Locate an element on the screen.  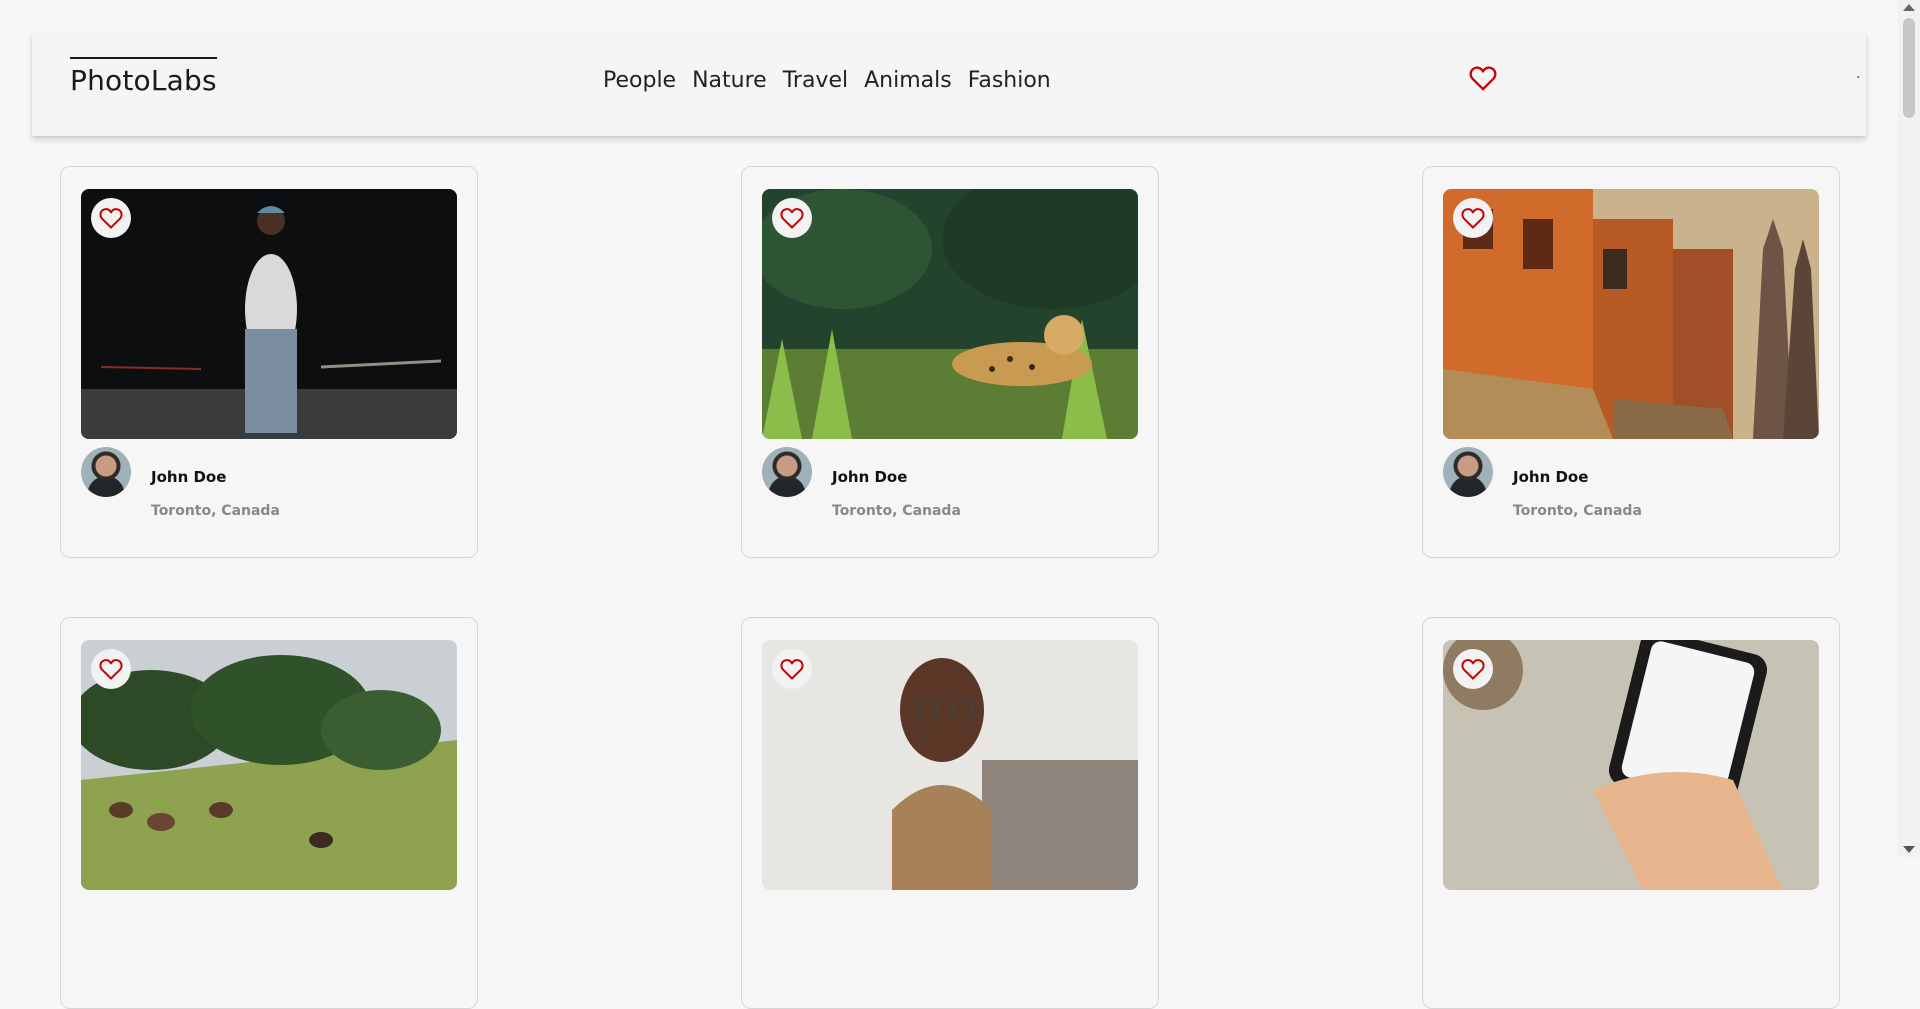
favorites-nav-icon is located at coordinates (1483, 78).